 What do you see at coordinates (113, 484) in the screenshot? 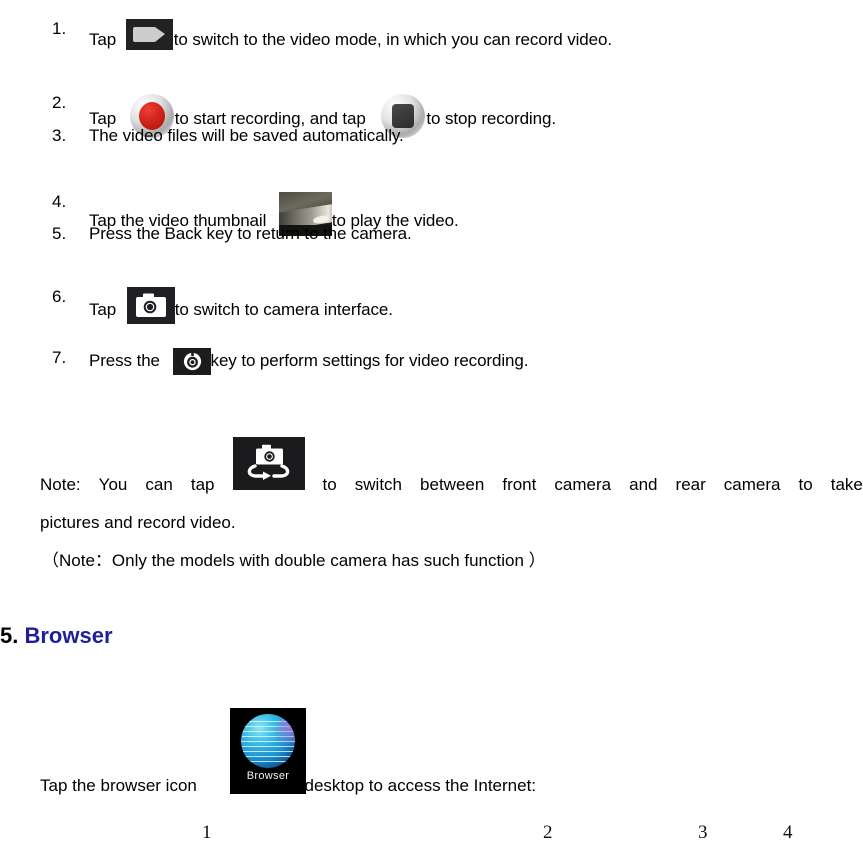
I see `note-word-you: You` at bounding box center [113, 484].